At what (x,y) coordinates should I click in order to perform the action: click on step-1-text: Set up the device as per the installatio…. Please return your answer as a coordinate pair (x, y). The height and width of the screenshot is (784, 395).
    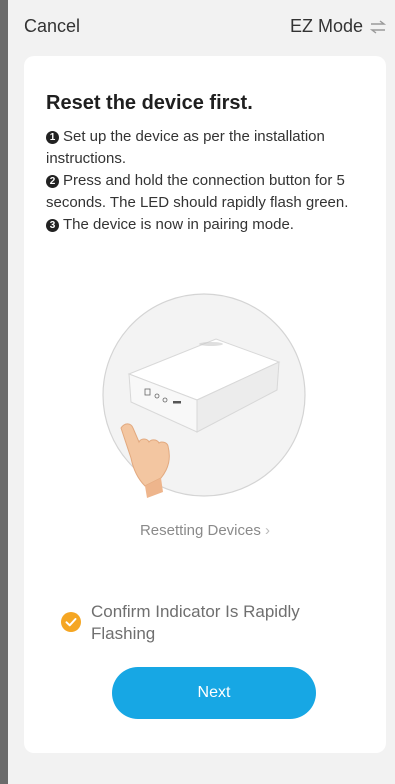
    Looking at the image, I should click on (185, 147).